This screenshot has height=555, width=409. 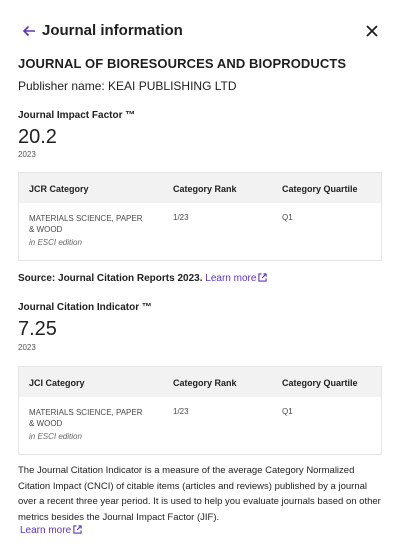 What do you see at coordinates (27, 347) in the screenshot?
I see `jci-year: 2023` at bounding box center [27, 347].